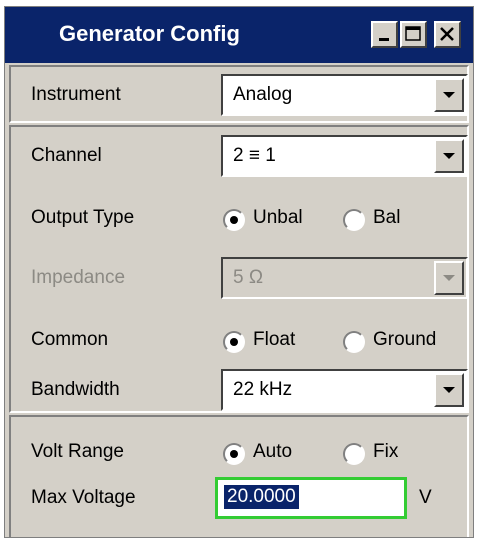 The height and width of the screenshot is (538, 478). Describe the element at coordinates (344, 278) in the screenshot. I see `impedance-dropdown: 5 Ω` at that location.